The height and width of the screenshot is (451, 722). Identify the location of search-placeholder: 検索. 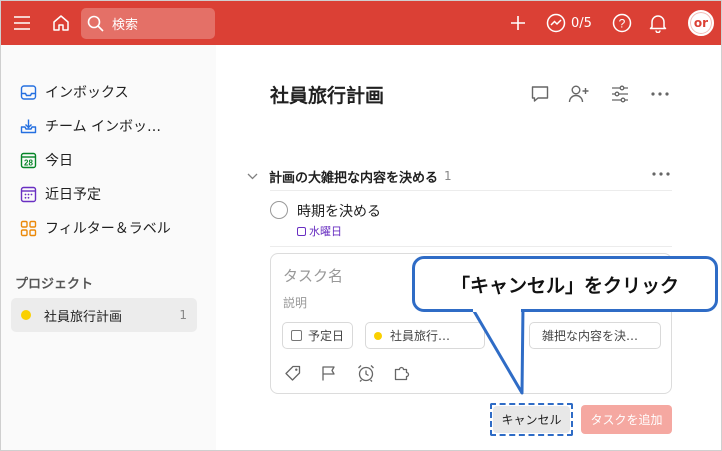
(125, 25).